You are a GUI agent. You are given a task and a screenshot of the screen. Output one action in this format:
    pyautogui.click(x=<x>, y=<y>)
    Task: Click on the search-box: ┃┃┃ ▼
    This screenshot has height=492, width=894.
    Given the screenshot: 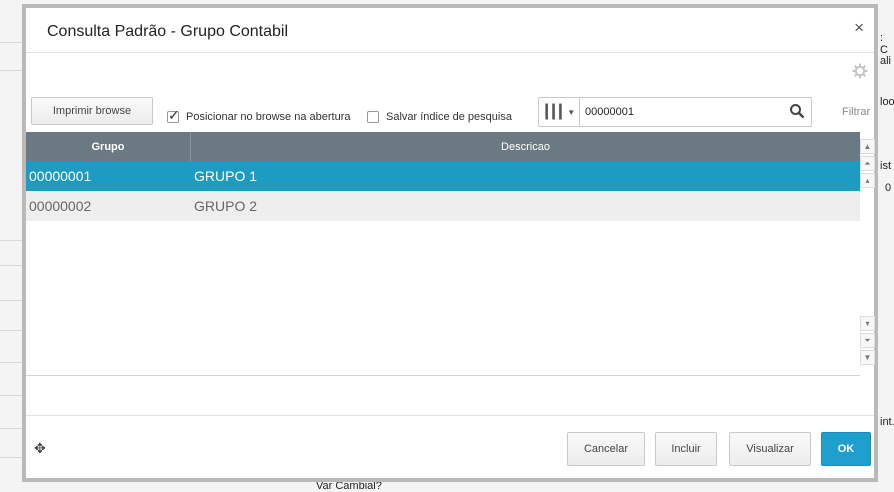 What is the action you would take?
    pyautogui.click(x=675, y=112)
    